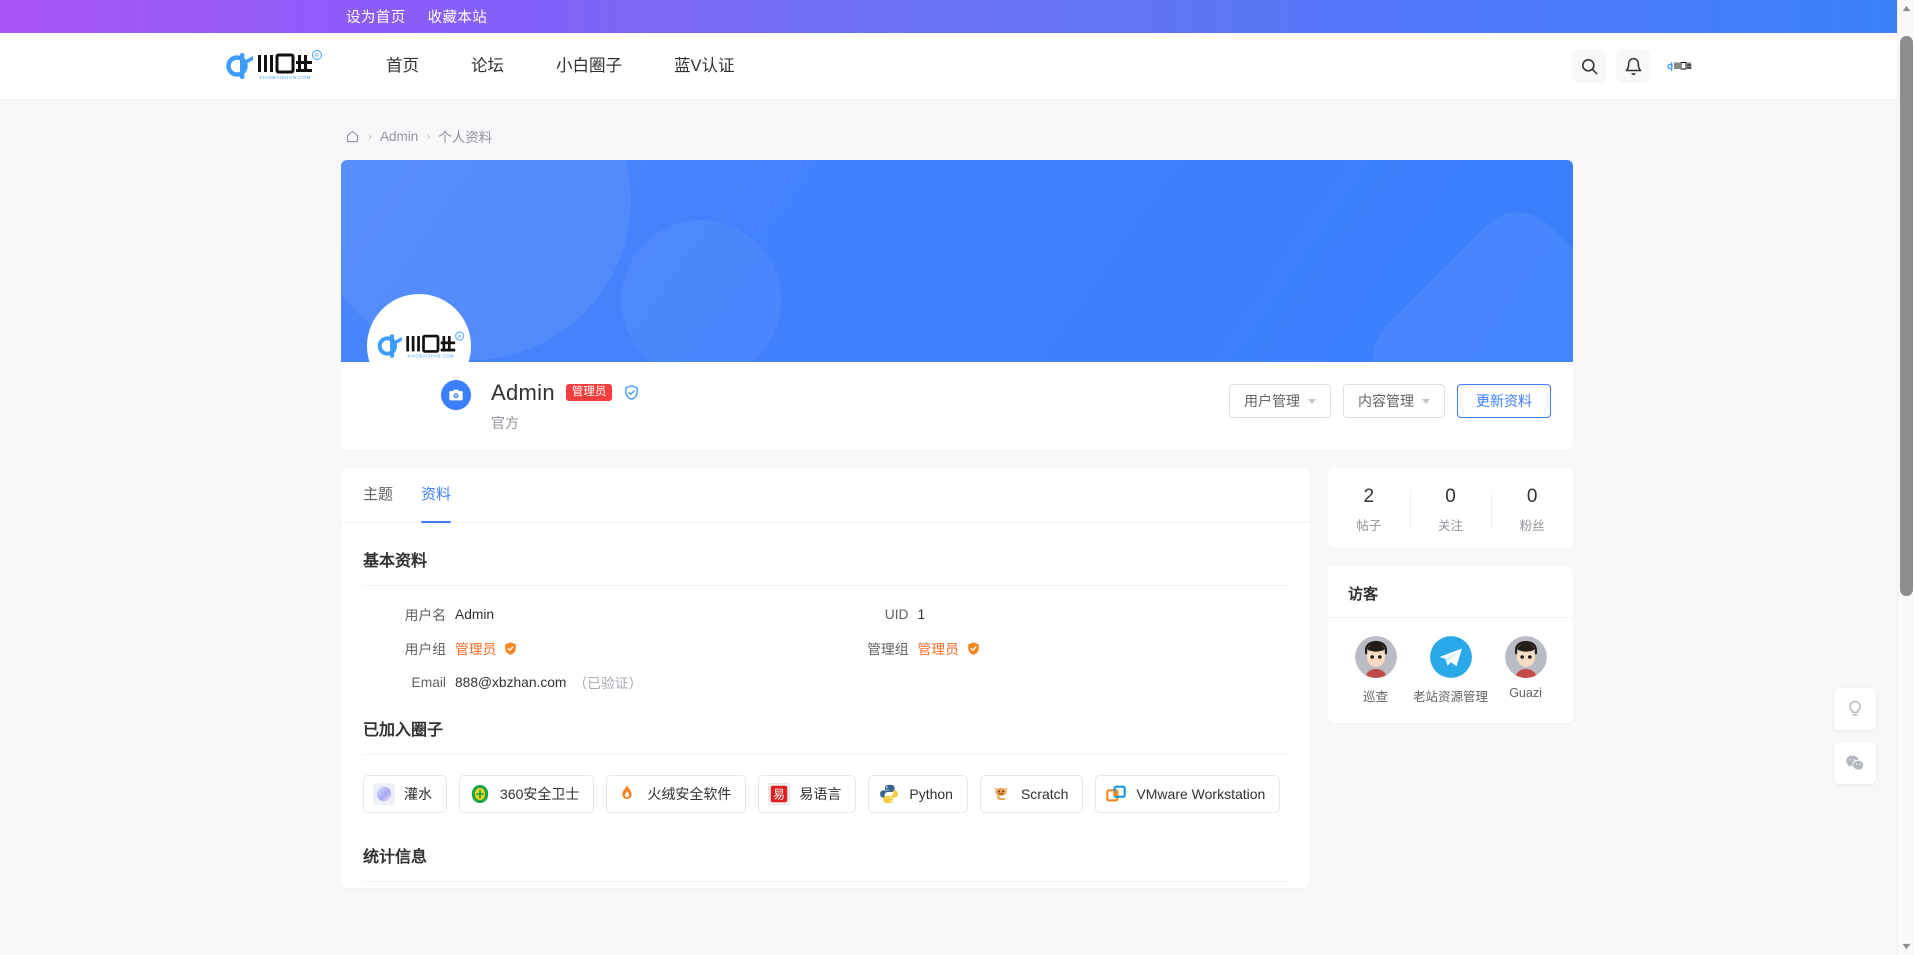  I want to click on update-profile-button: 更新资料, so click(1504, 401).